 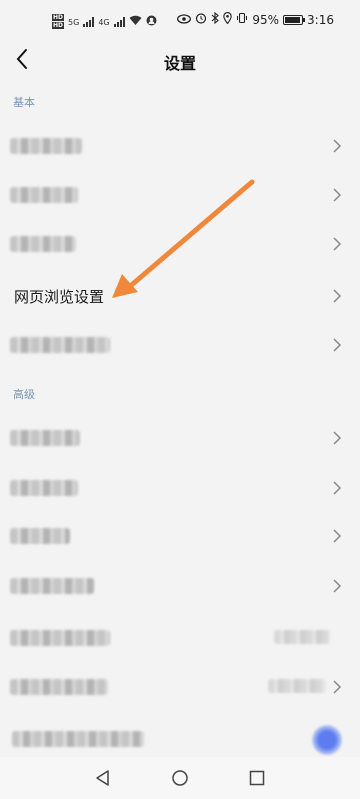 I want to click on battery-icon, so click(x=294, y=19).